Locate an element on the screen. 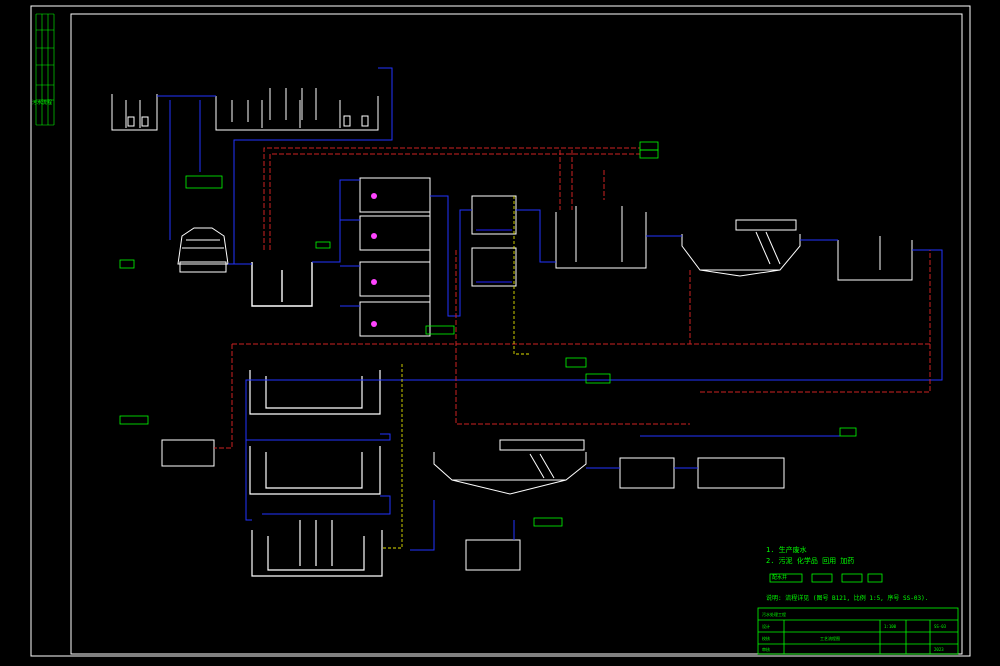 This screenshot has width=1000, height=666. sump-lower is located at coordinates (493, 555).